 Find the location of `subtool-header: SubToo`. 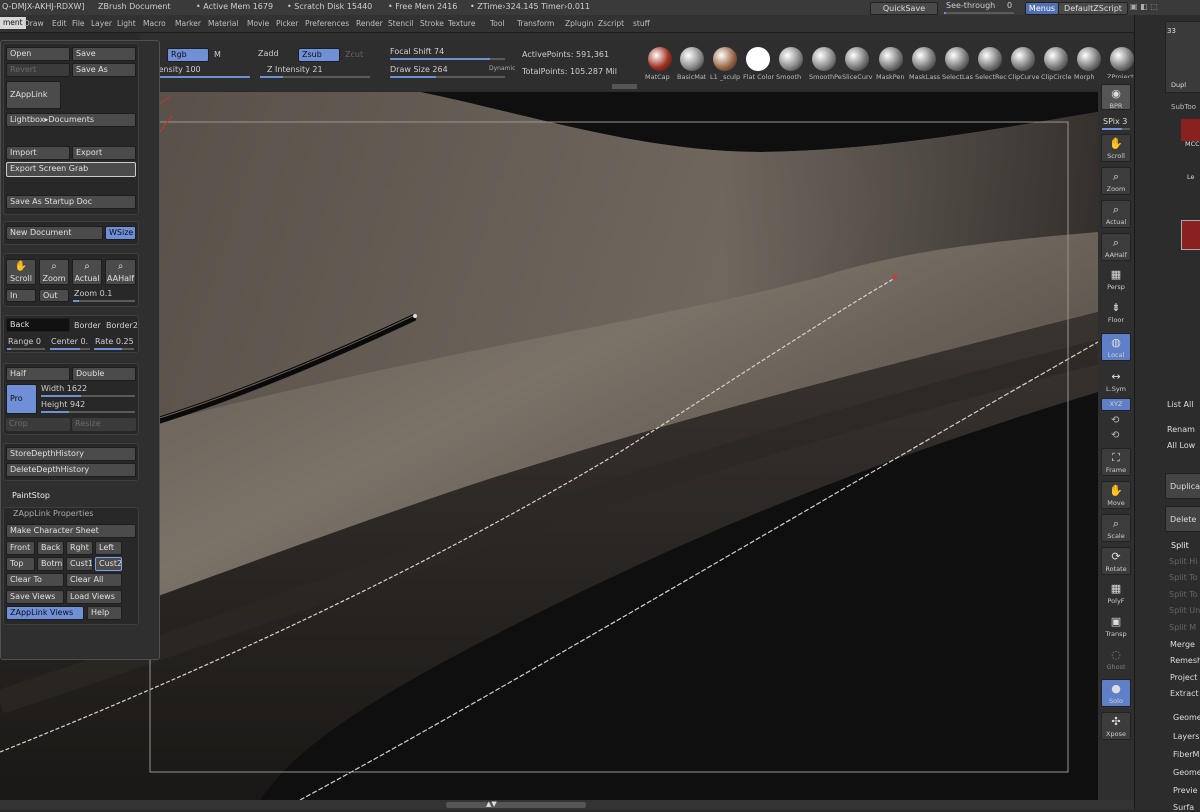

subtool-header: SubToo is located at coordinates (1183, 107).